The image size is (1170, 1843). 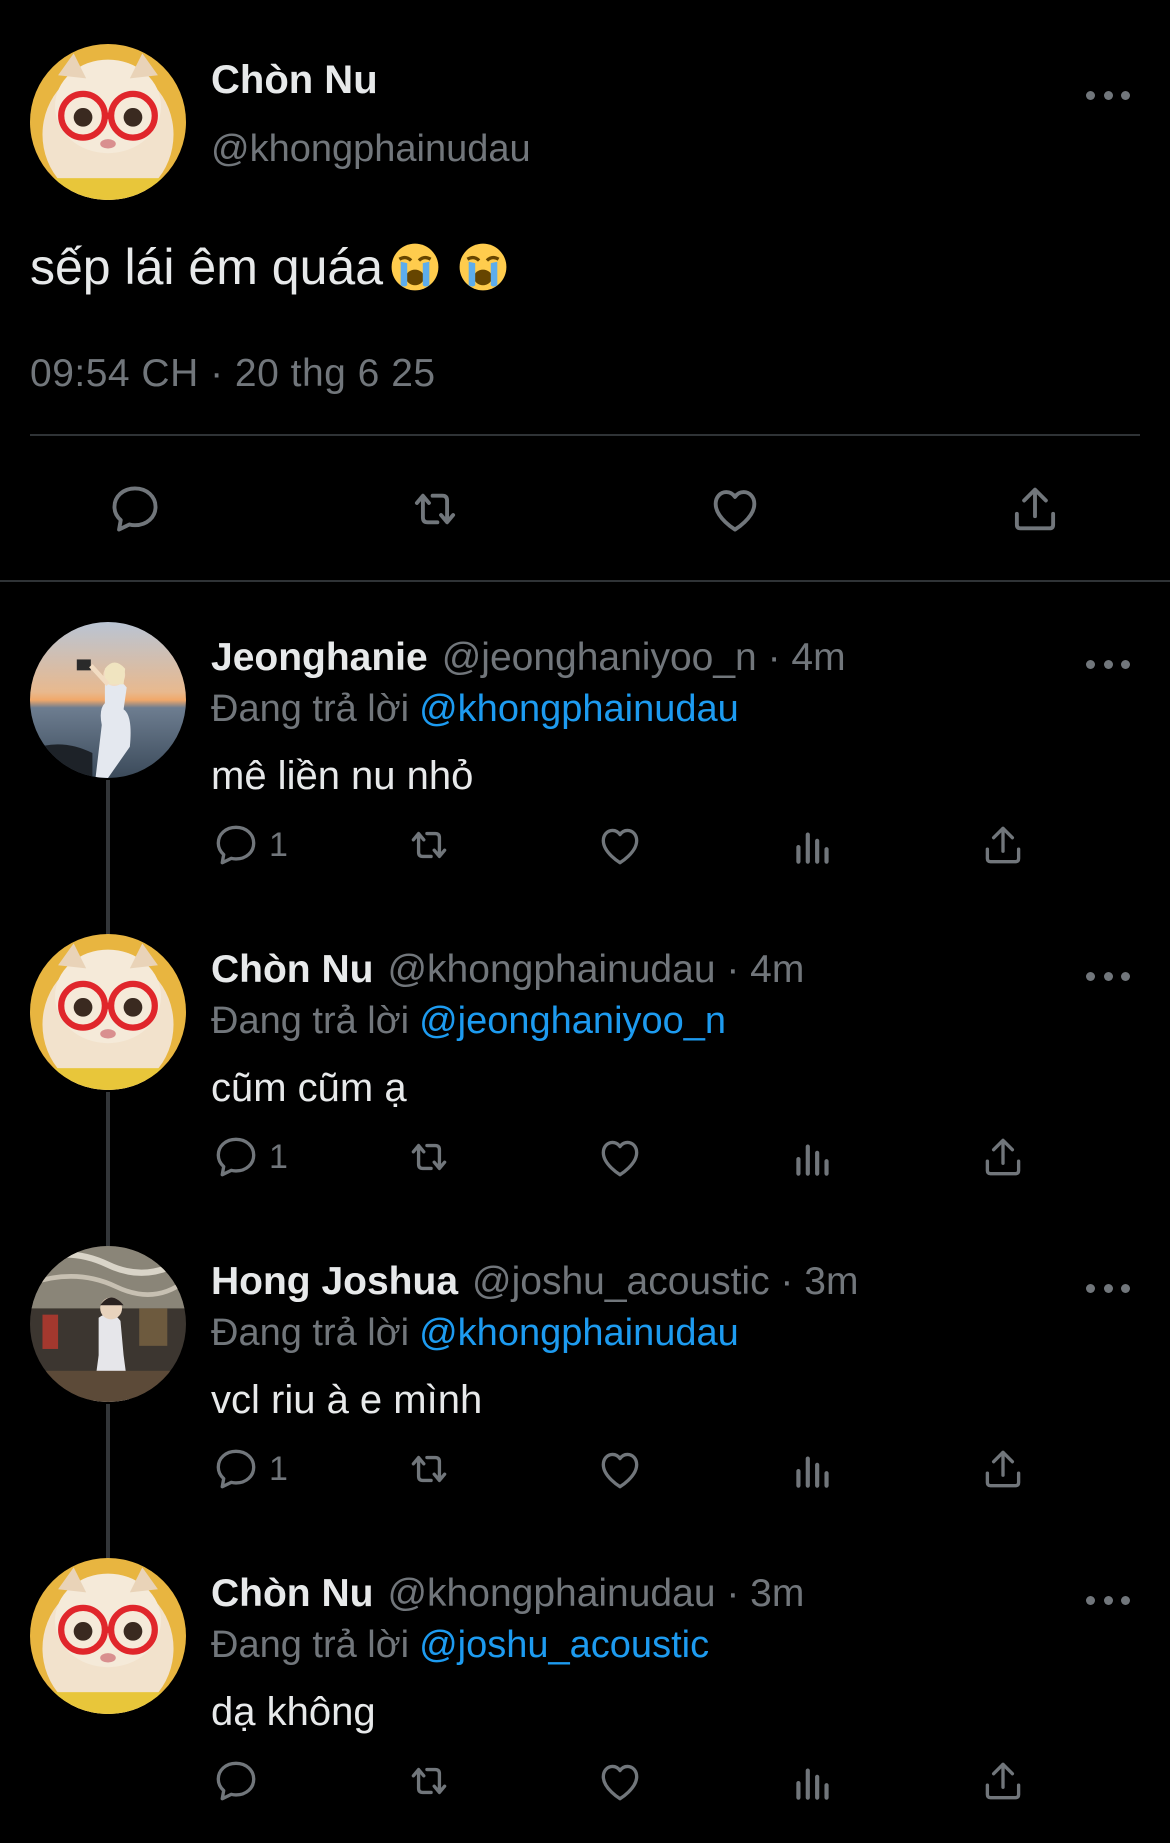 I want to click on tweet-timestamp: 09:54 CH · 20 thg 6 25, so click(x=233, y=374).